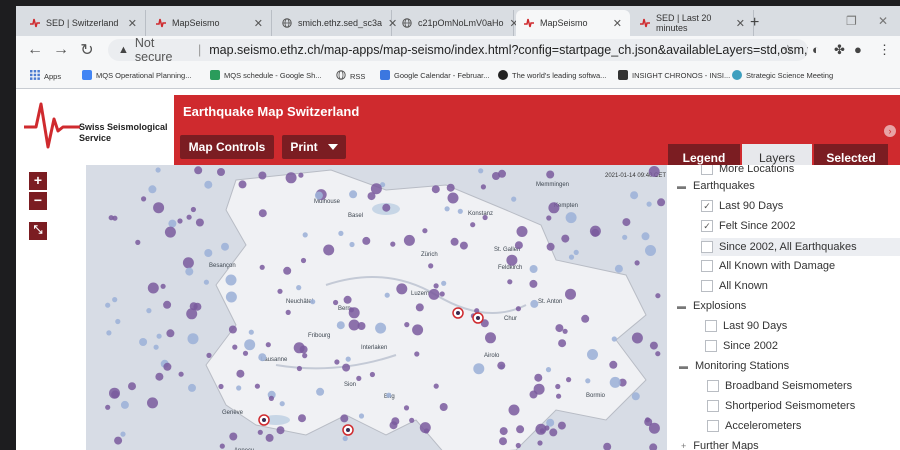  Describe the element at coordinates (788, 50) in the screenshot. I see `star-icon: ☆` at that location.